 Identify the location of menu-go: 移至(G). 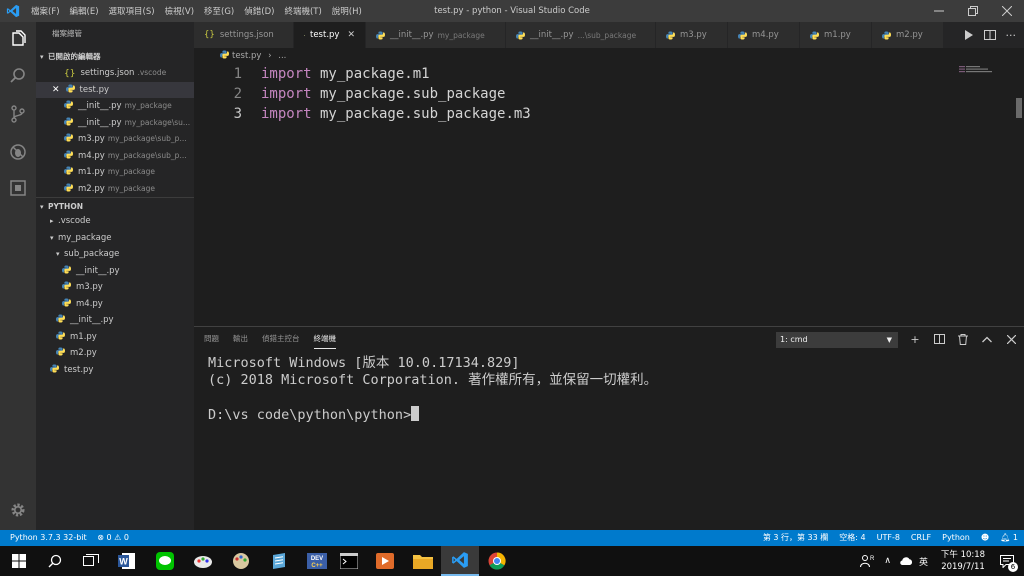
(219, 11).